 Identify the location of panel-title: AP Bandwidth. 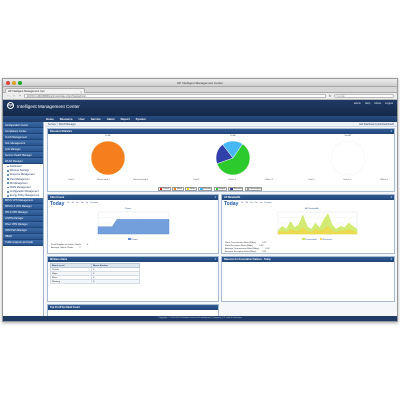
(232, 197).